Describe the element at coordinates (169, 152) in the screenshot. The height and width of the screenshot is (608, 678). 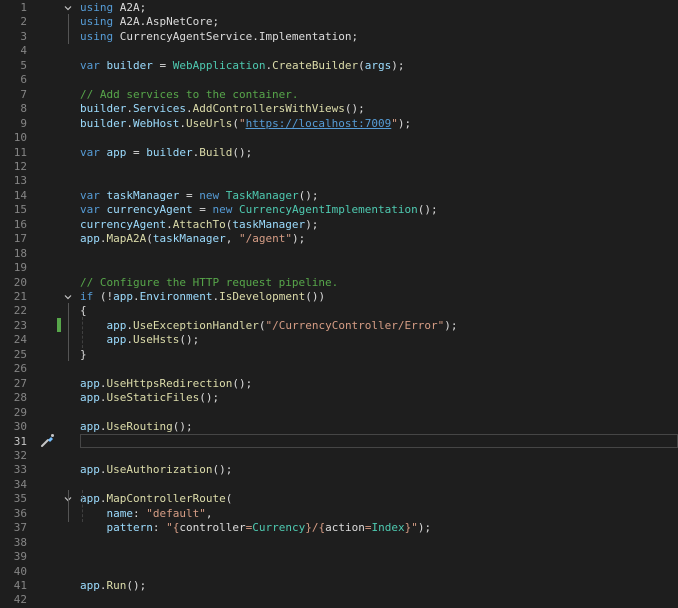
I see `code-token: builder` at that location.